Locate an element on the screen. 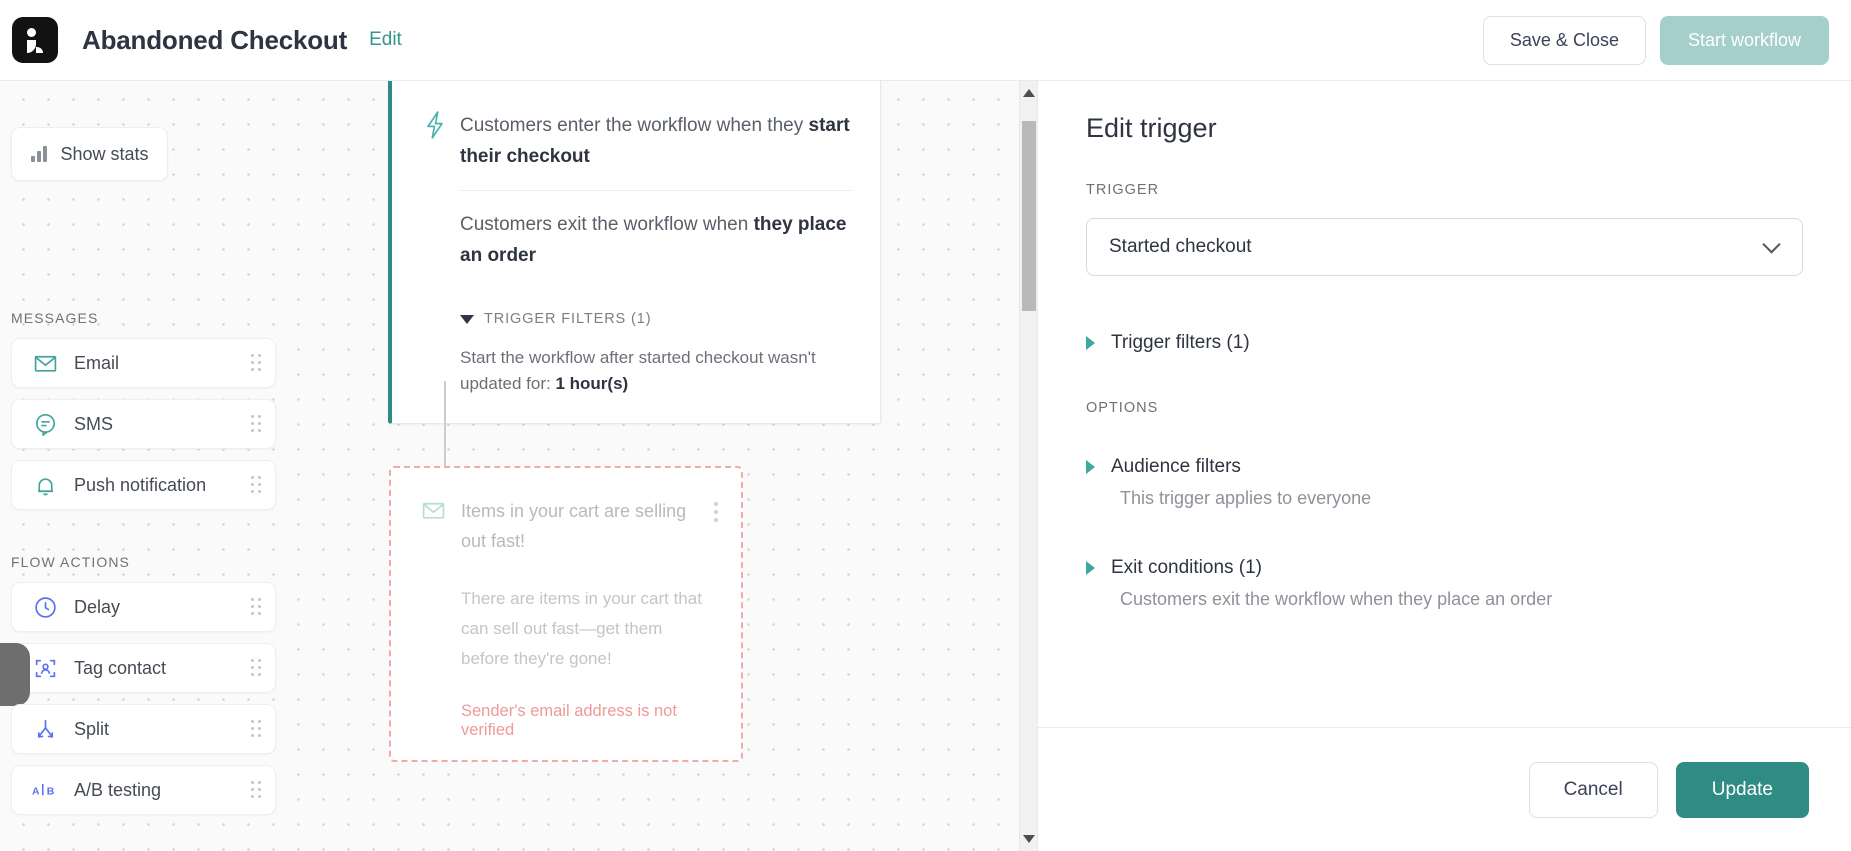  trigger-select-value: Started checkout is located at coordinates (1180, 246).